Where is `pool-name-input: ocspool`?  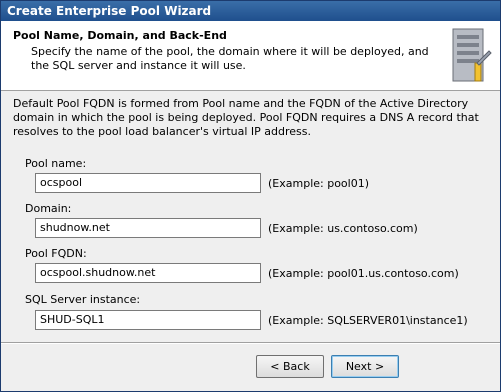 pool-name-input: ocspool is located at coordinates (148, 183).